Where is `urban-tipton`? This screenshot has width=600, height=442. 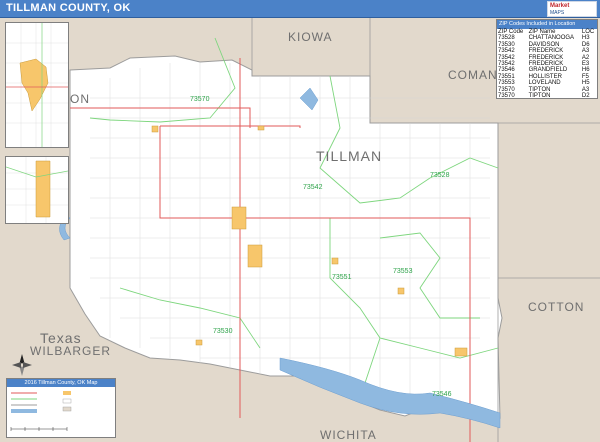
urban-tipton is located at coordinates (155, 129).